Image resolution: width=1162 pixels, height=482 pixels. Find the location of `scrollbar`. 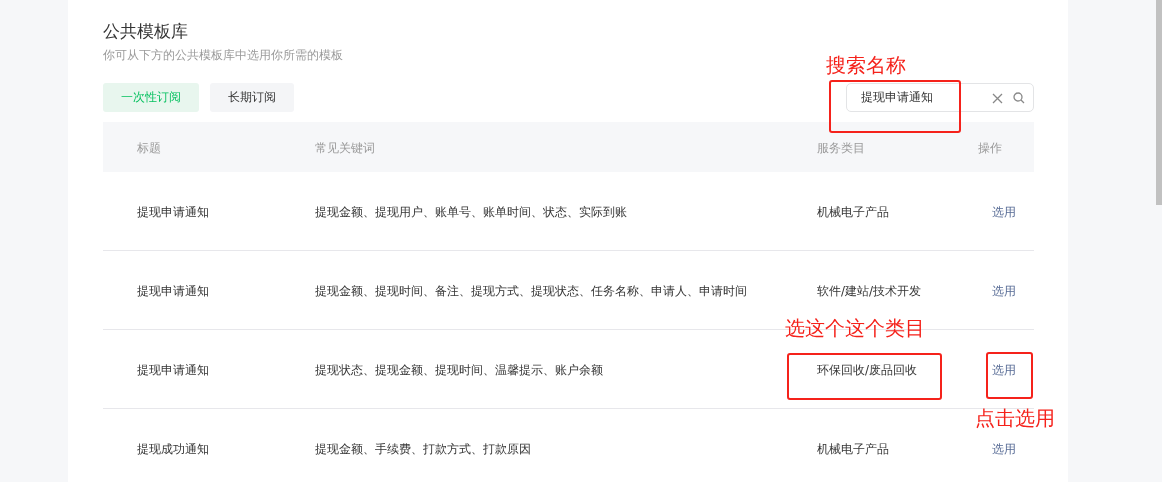

scrollbar is located at coordinates (1159, 102).